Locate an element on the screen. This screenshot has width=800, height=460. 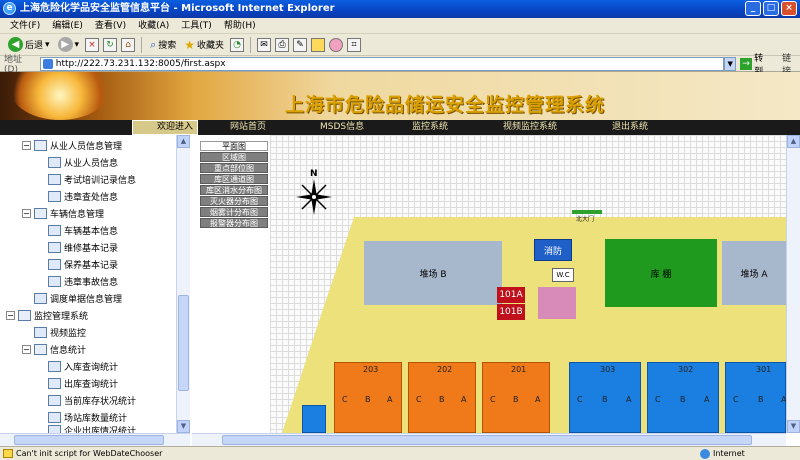
mail-icon: ✉ is located at coordinates (264, 44).